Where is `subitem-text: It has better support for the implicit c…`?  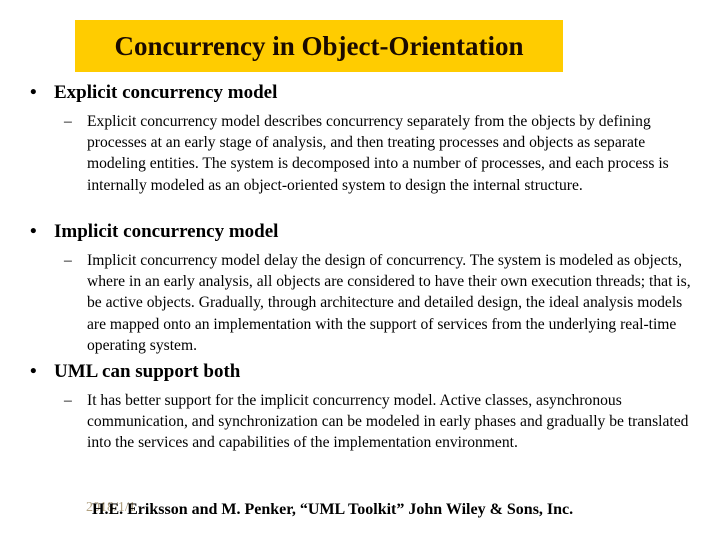
subitem-text: It has better support for the implicit c… is located at coordinates (388, 422).